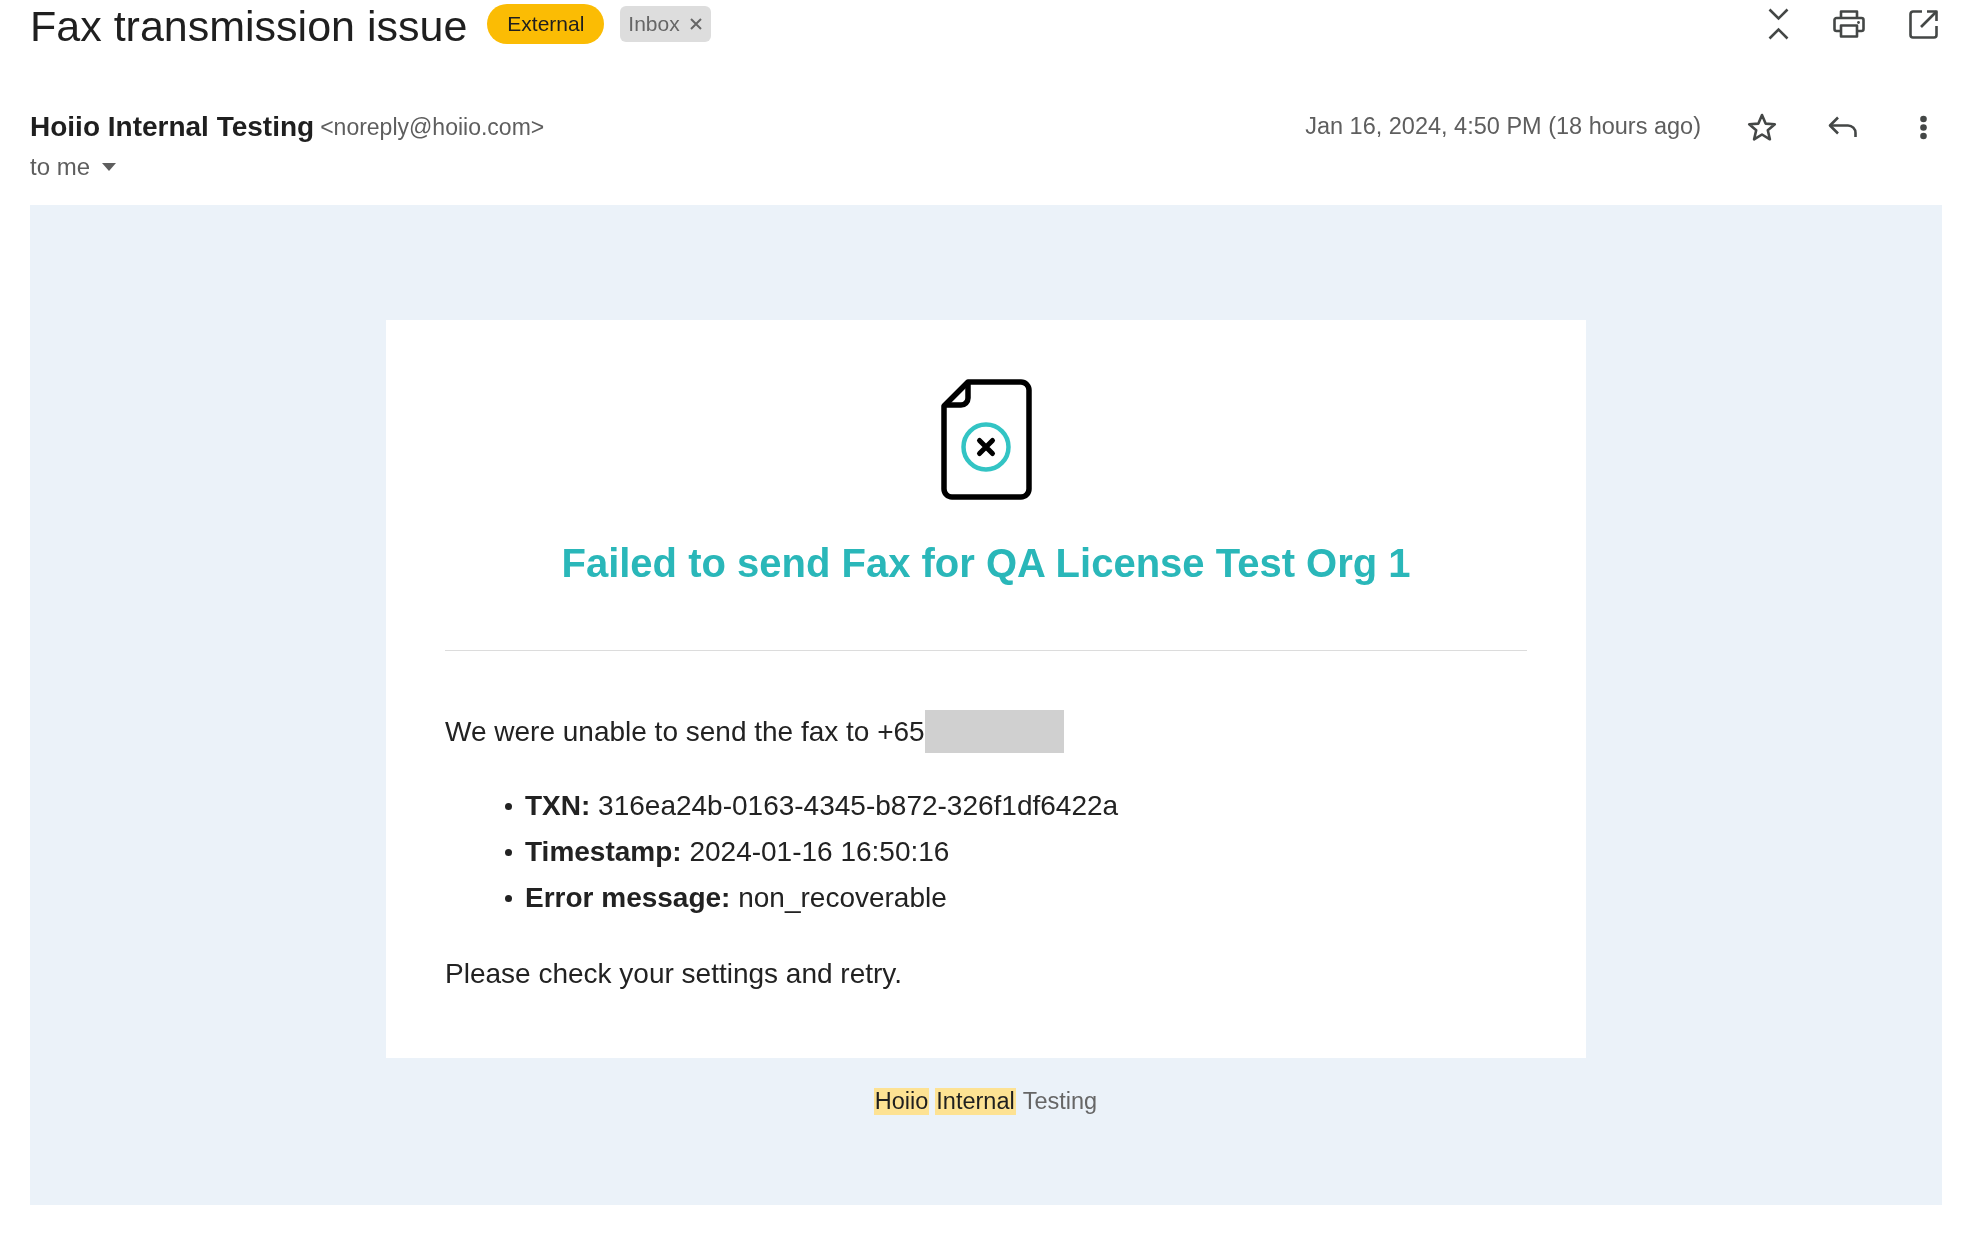  What do you see at coordinates (695, 24) in the screenshot?
I see `close-icon` at bounding box center [695, 24].